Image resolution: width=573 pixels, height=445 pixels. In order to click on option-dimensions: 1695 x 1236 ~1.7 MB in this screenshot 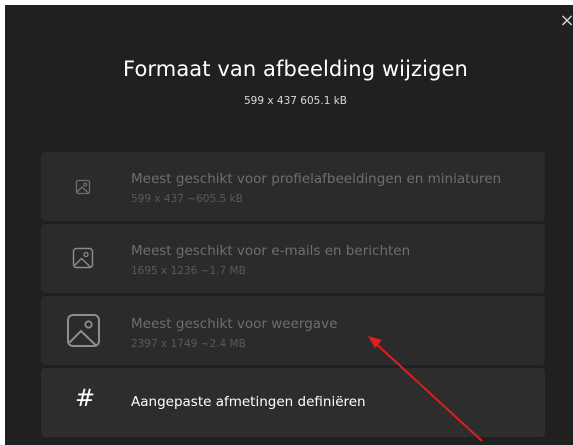, I will do `click(188, 271)`.